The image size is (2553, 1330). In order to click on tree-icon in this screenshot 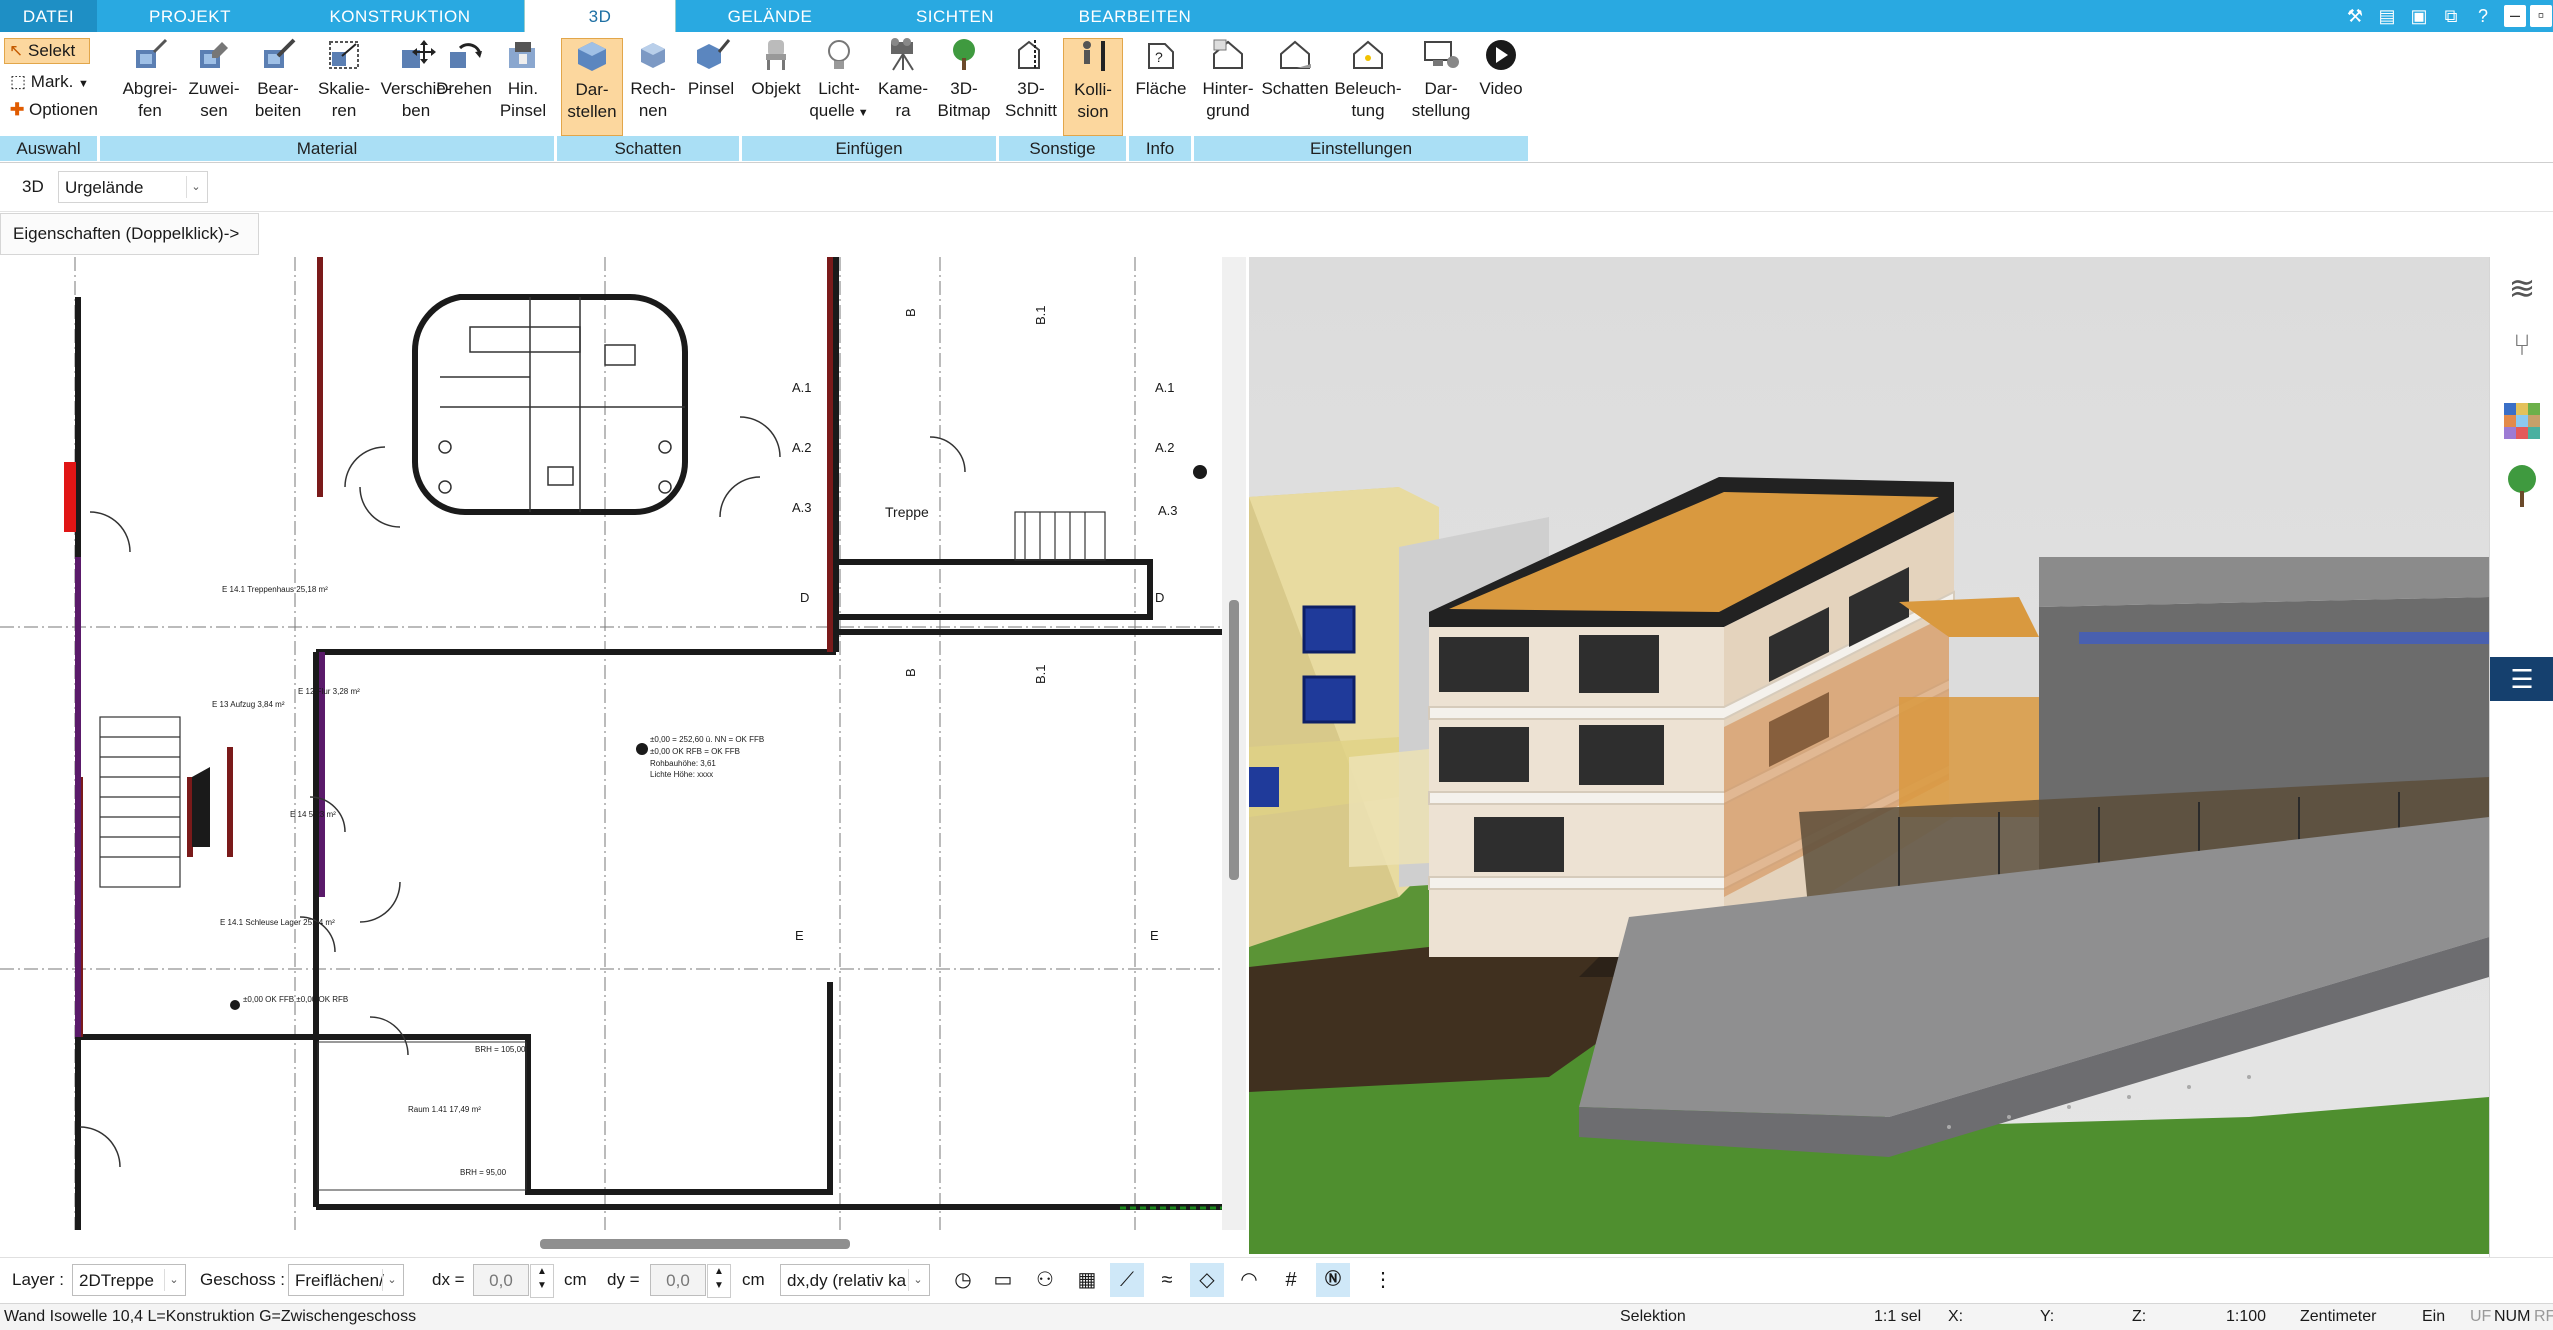, I will do `click(964, 54)`.